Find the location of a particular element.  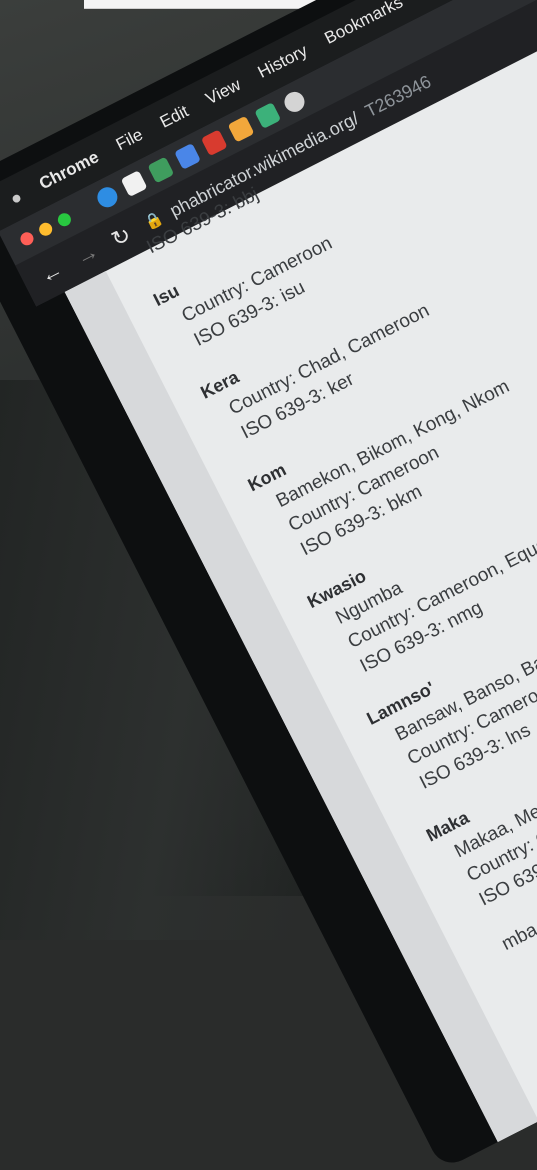

menu-edit: Edit is located at coordinates (174, 117).